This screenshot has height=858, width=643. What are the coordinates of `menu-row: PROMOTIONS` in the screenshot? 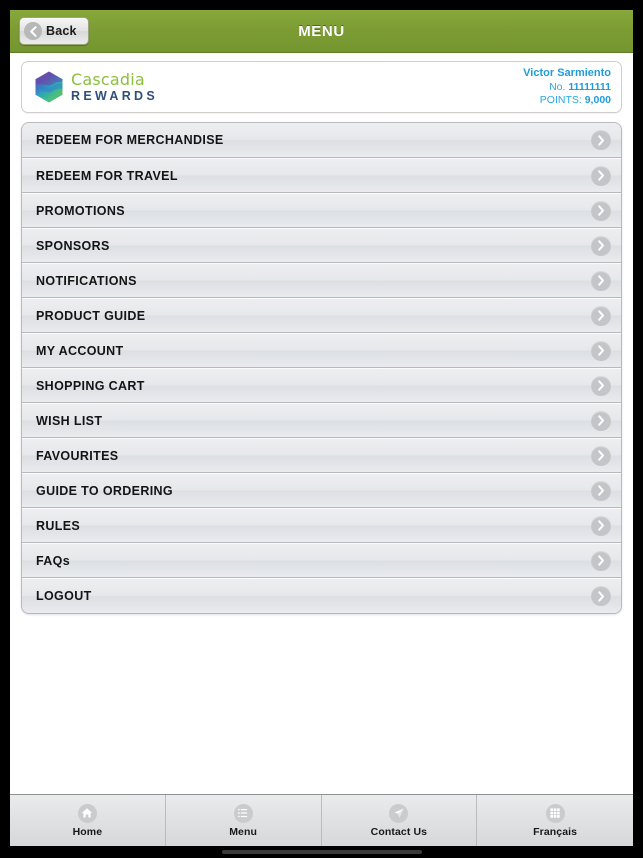 It's located at (321, 210).